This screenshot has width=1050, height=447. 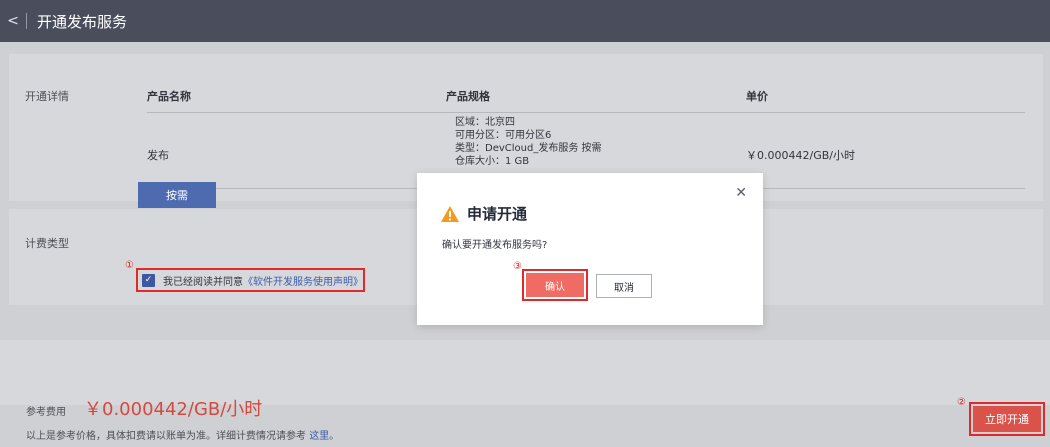 I want to click on close-icon: ✕, so click(x=741, y=193).